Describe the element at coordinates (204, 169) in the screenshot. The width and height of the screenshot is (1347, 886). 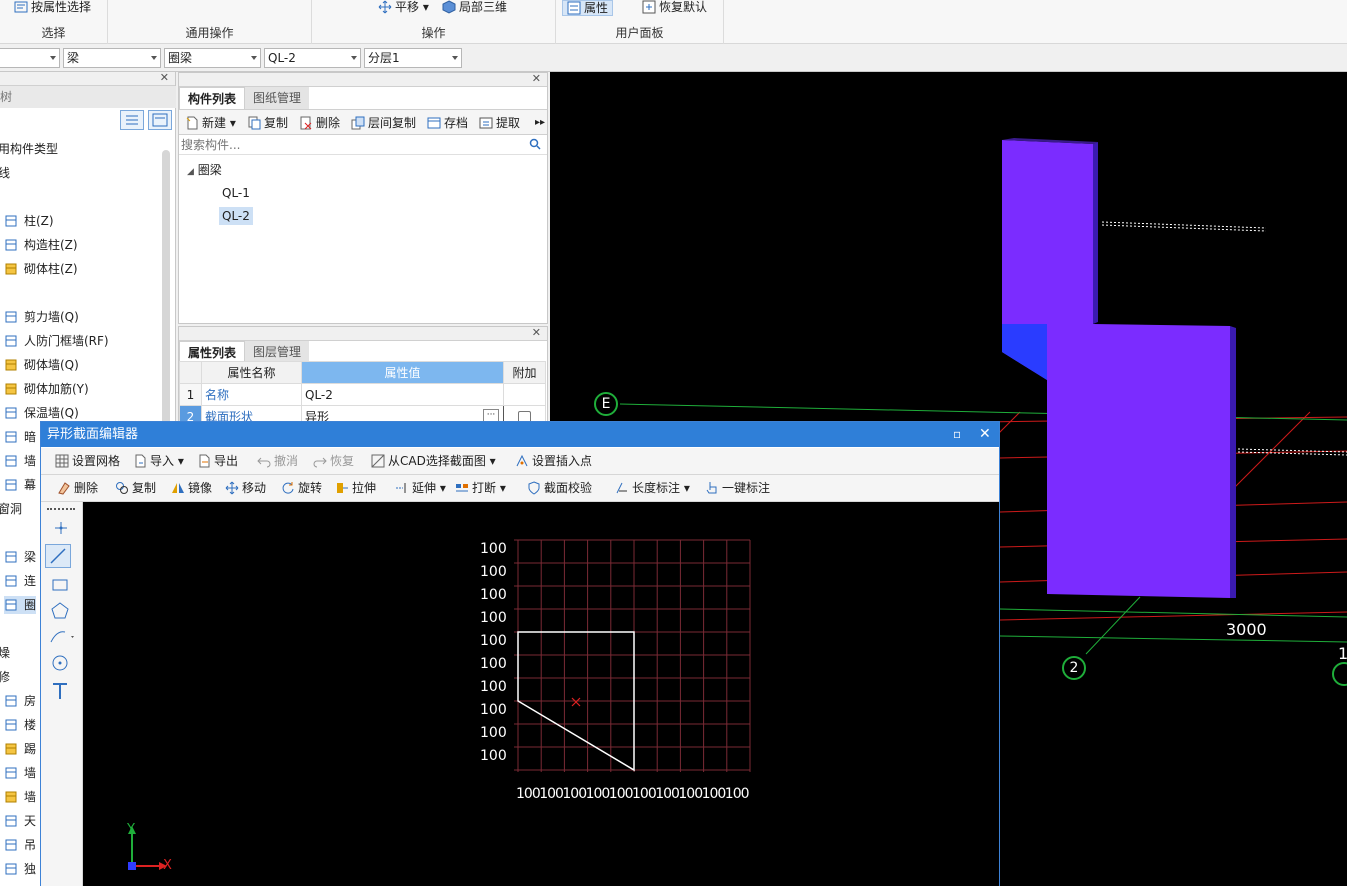
I see `tree-root-ring-beam: ◢ 圈梁` at that location.